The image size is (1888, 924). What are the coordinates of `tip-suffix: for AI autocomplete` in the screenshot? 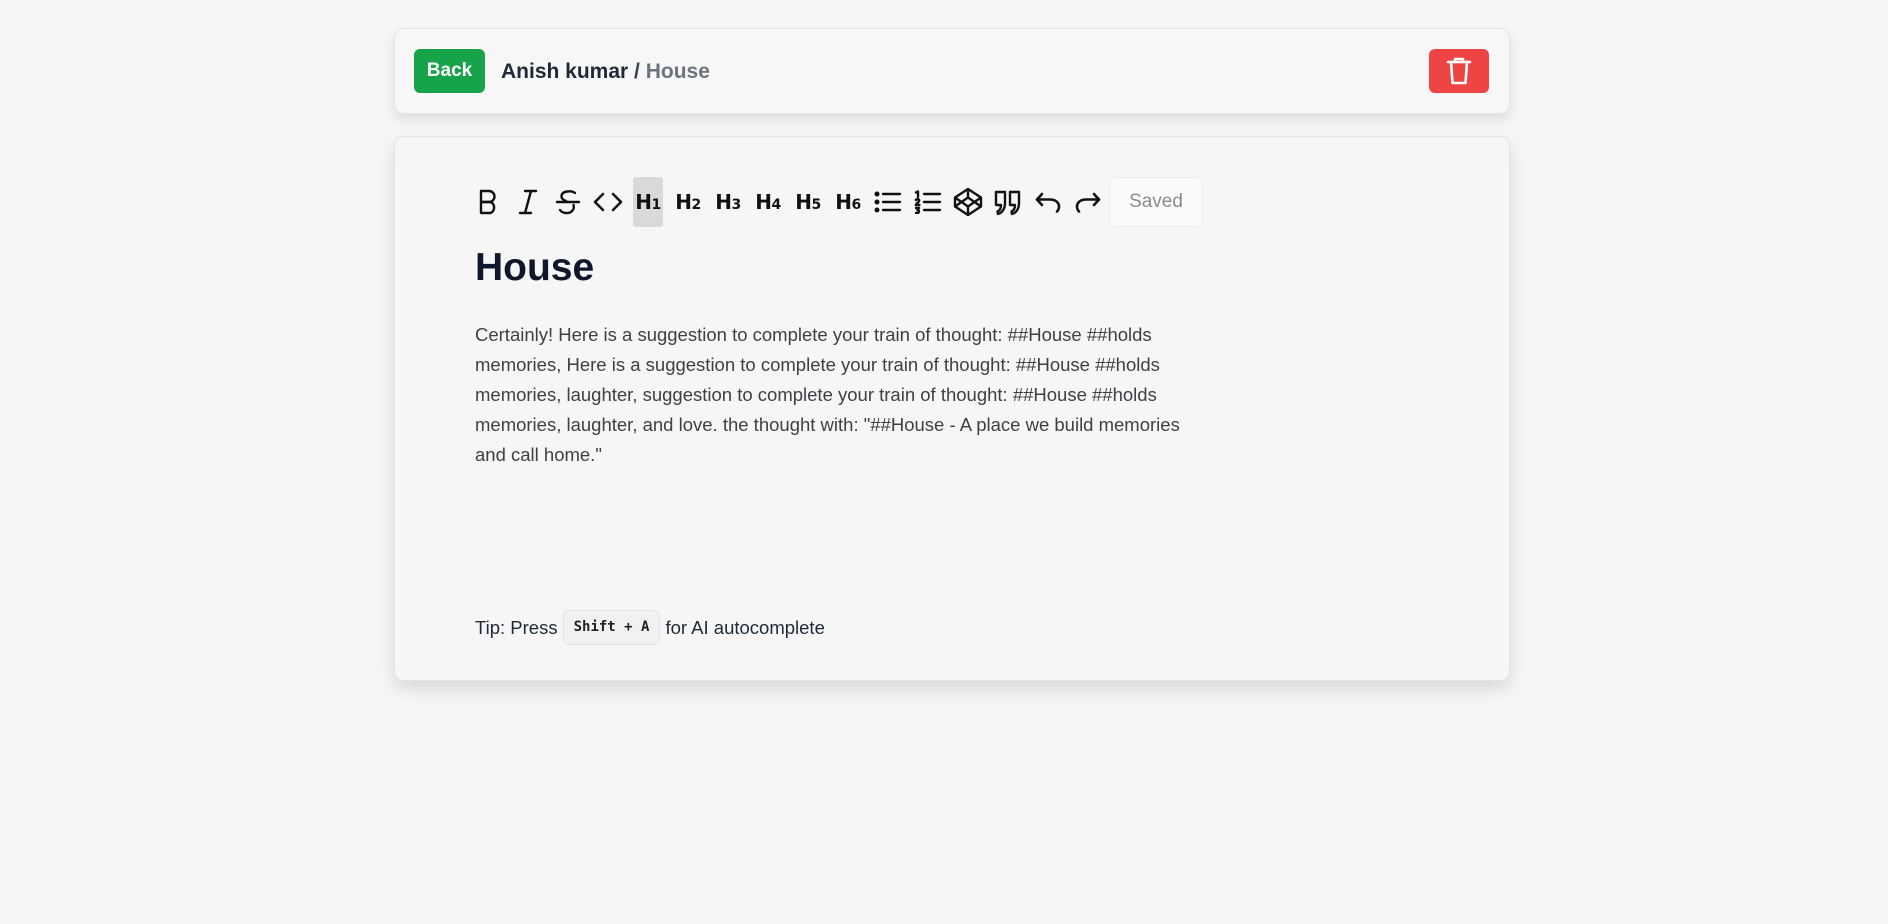 It's located at (745, 627).